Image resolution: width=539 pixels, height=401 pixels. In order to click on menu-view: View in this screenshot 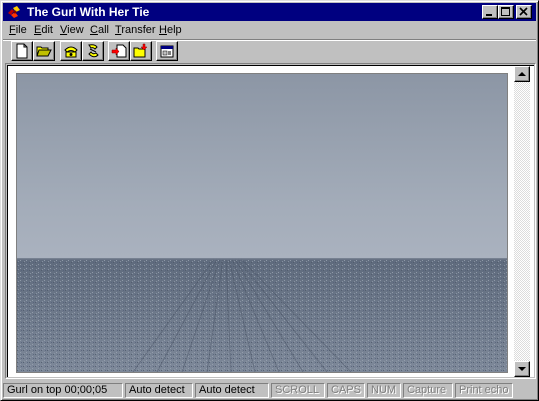, I will do `click(72, 30)`.